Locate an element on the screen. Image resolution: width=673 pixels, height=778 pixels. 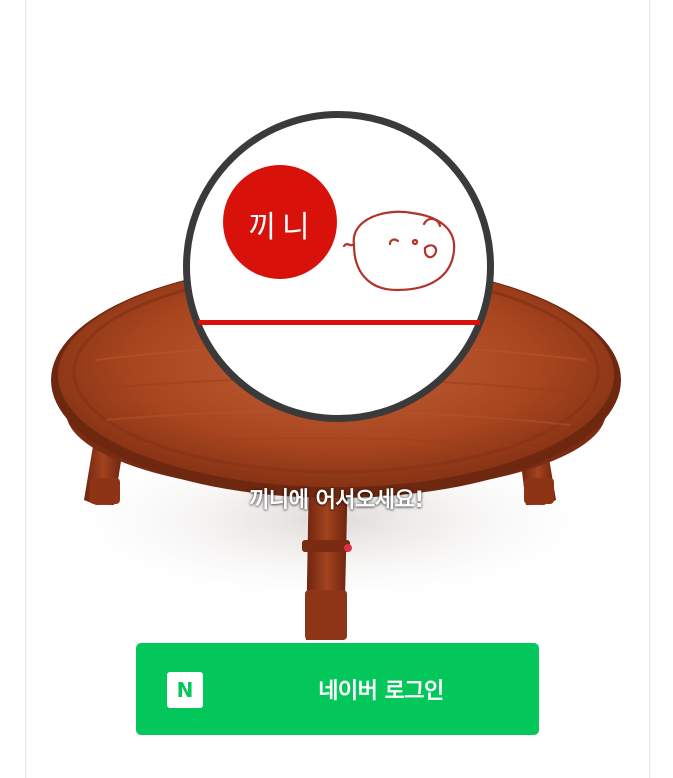
naver-badge-letter: N is located at coordinates (185, 690).